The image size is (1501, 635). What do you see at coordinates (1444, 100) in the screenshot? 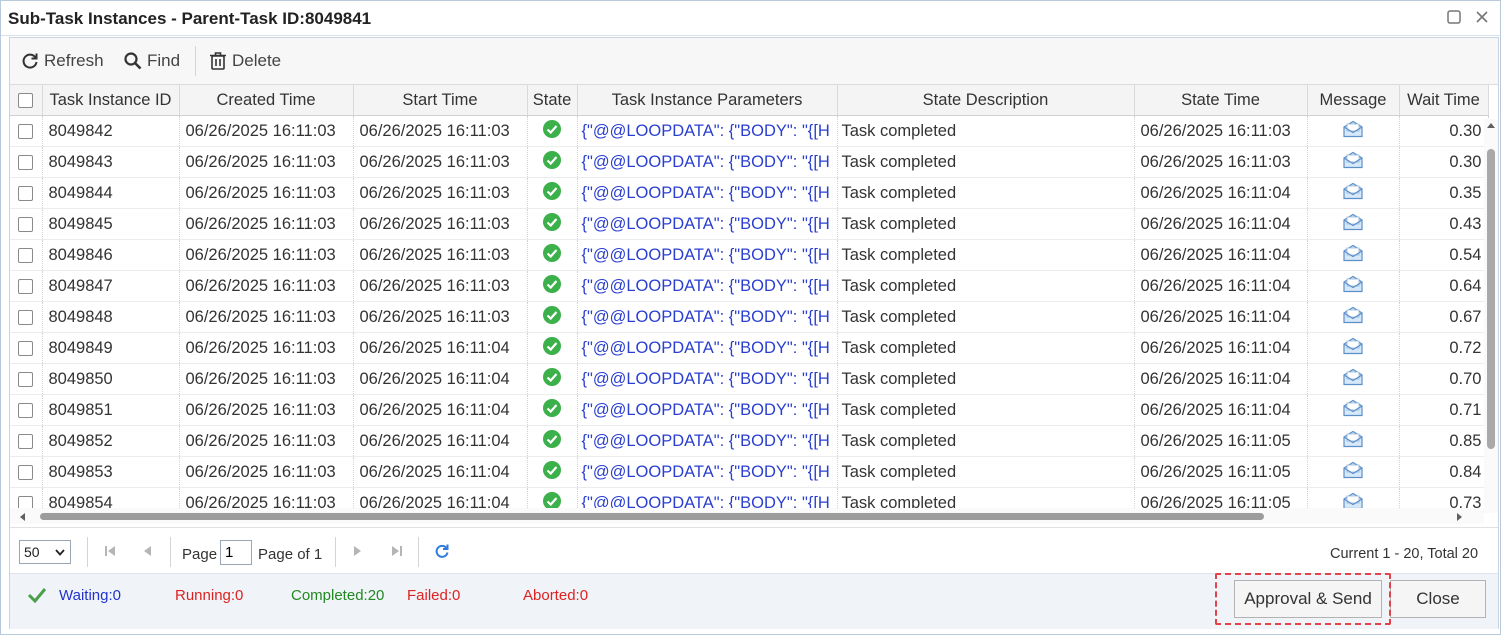
I see `column-header-wait-time: Wait Time` at bounding box center [1444, 100].